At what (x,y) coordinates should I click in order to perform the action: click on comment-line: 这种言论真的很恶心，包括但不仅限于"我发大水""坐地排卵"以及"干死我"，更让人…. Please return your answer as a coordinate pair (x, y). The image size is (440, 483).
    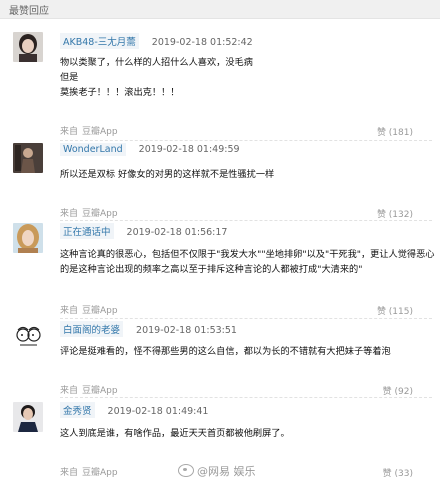
    Looking at the image, I should click on (247, 254).